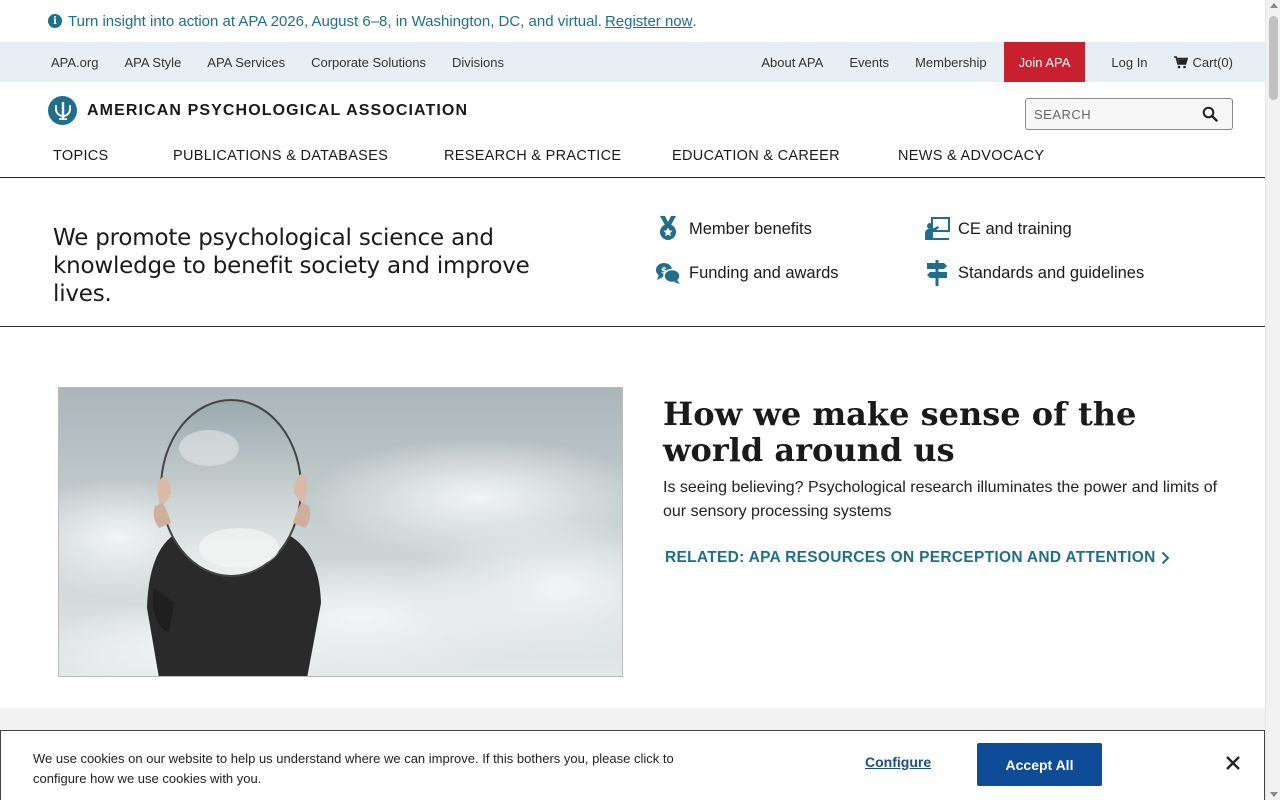 The width and height of the screenshot is (1280, 800). I want to click on page-scrollbar, so click(1272, 400).